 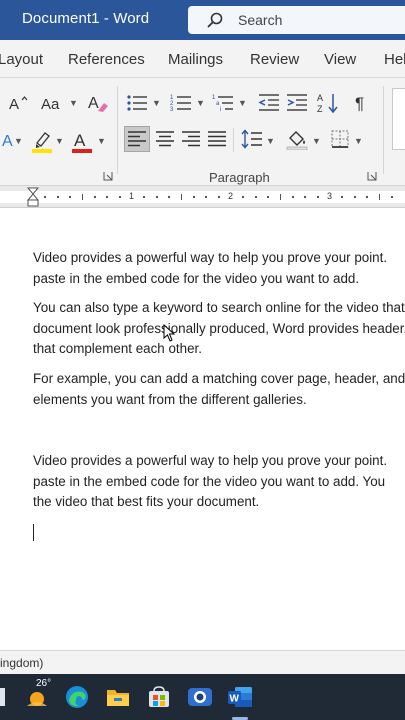 What do you see at coordinates (195, 59) in the screenshot?
I see `tab-mailings: Mailings` at bounding box center [195, 59].